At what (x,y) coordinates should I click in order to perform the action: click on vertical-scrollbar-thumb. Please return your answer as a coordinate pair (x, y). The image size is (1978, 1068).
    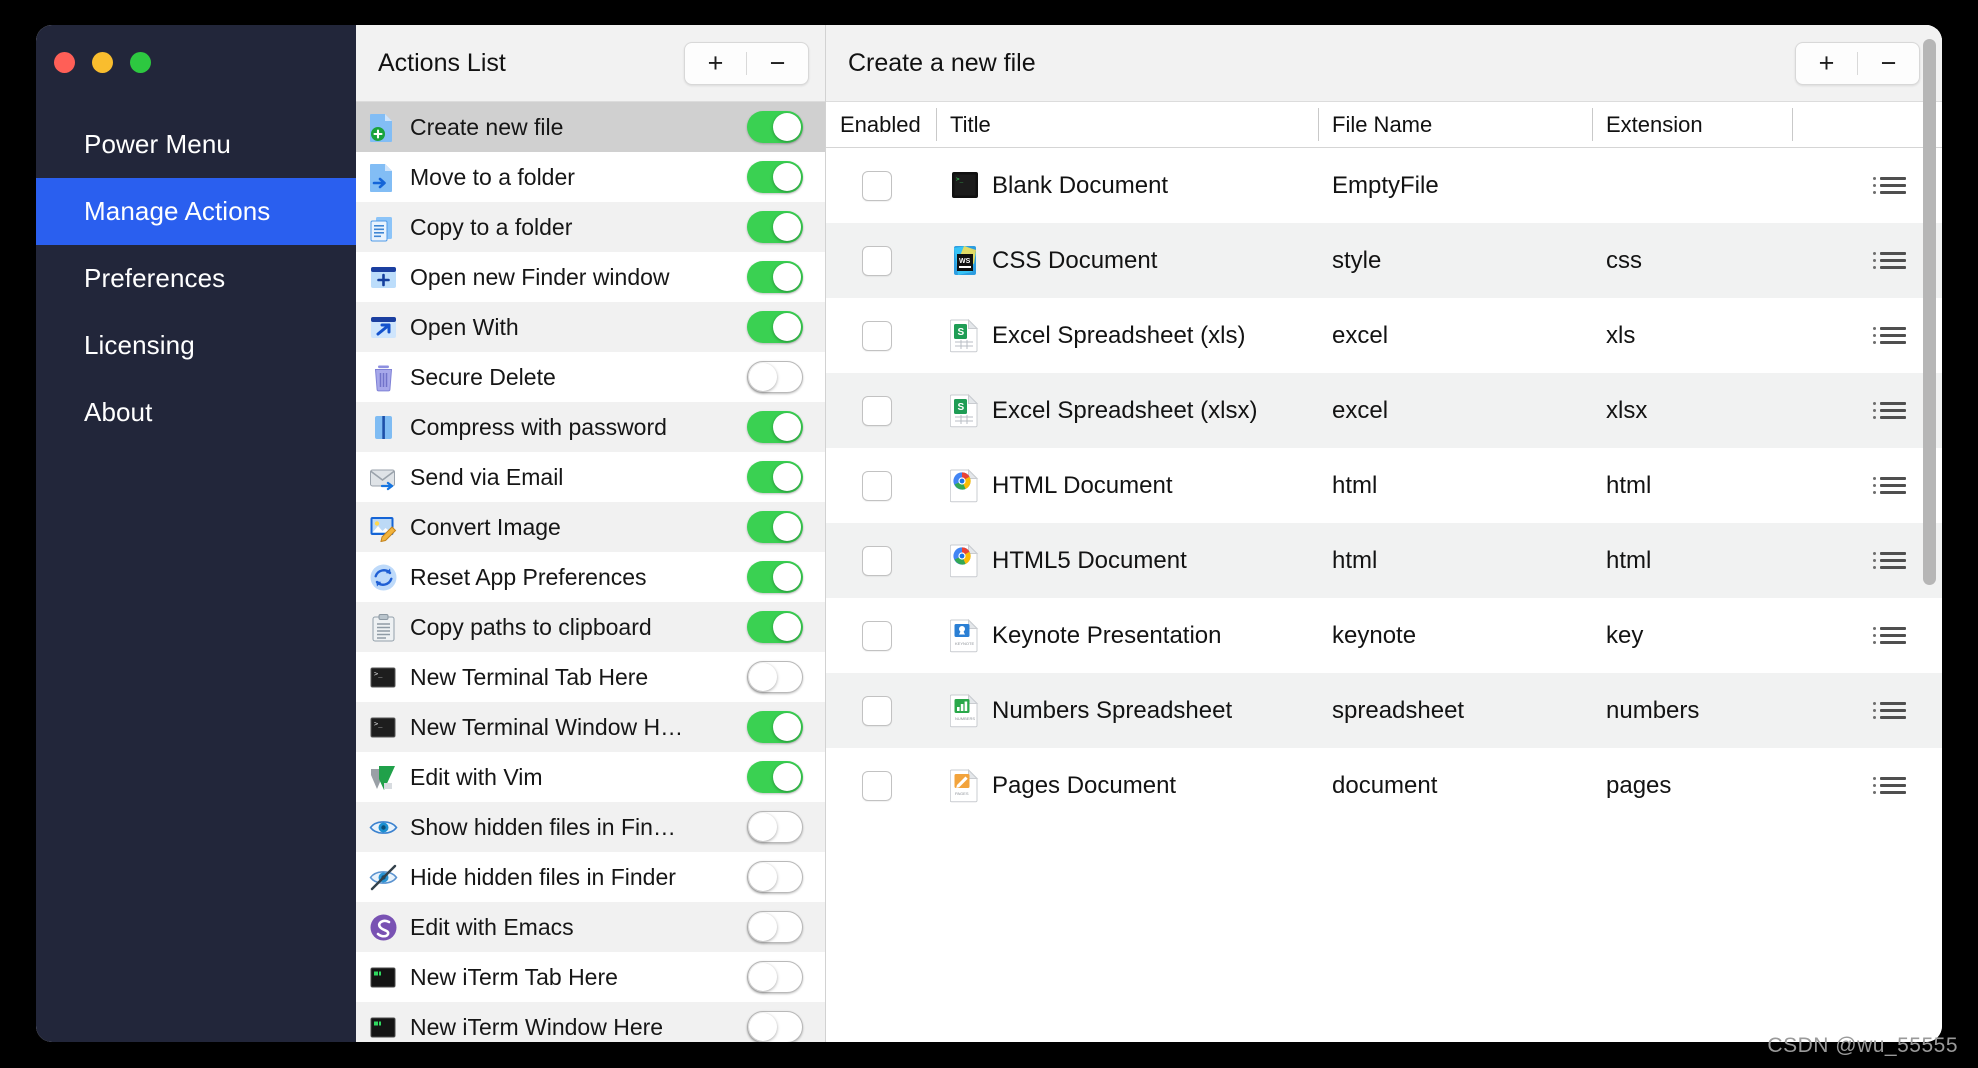
    Looking at the image, I should click on (1929, 312).